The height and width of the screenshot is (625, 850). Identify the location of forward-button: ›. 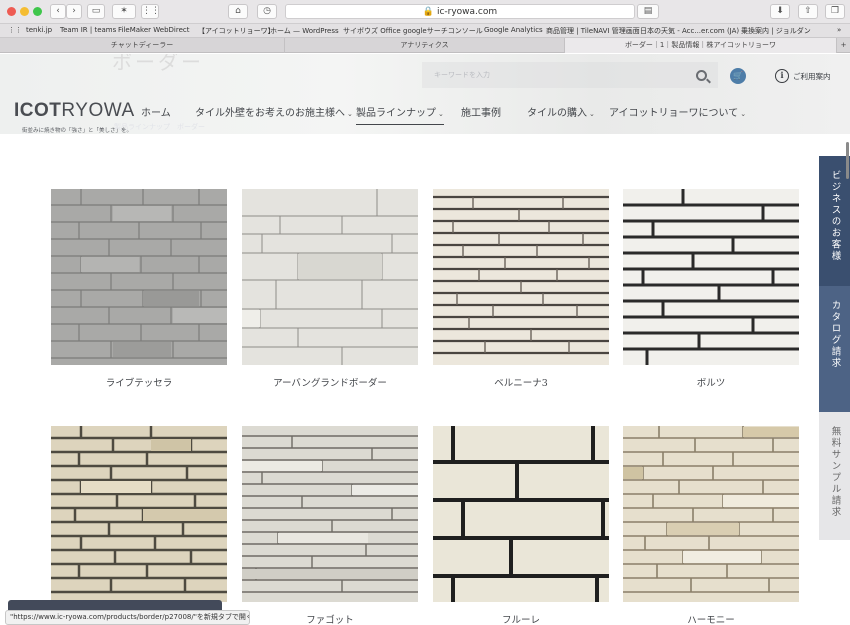
(74, 11).